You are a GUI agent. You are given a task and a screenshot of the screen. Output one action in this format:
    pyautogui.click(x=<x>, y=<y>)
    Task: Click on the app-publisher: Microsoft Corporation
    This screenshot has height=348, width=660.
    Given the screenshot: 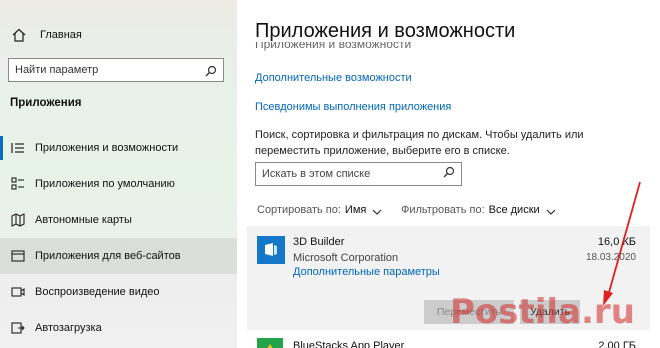 What is the action you would take?
    pyautogui.click(x=346, y=258)
    